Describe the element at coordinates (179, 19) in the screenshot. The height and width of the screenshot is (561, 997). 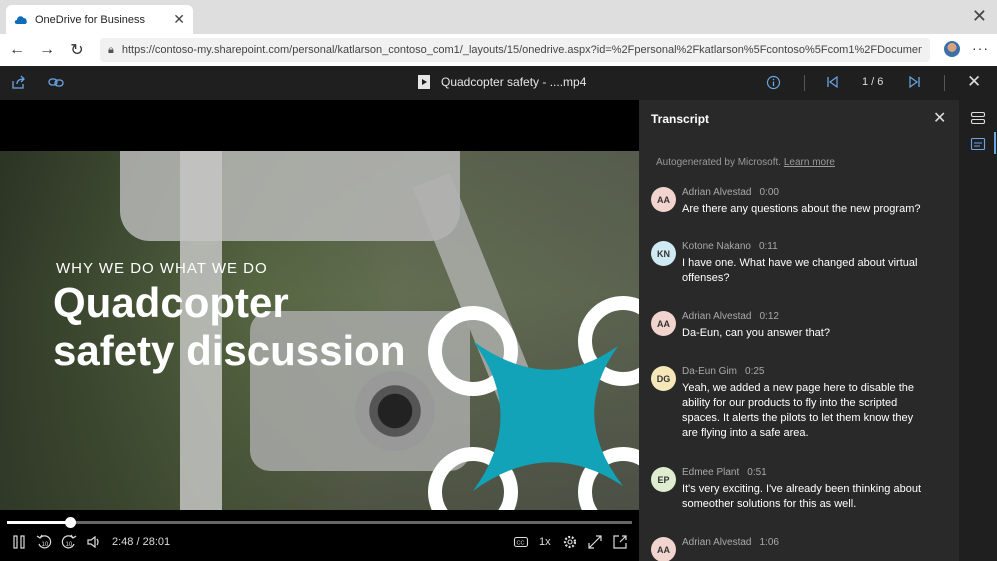
I see `tab-close-icon: ✕` at that location.